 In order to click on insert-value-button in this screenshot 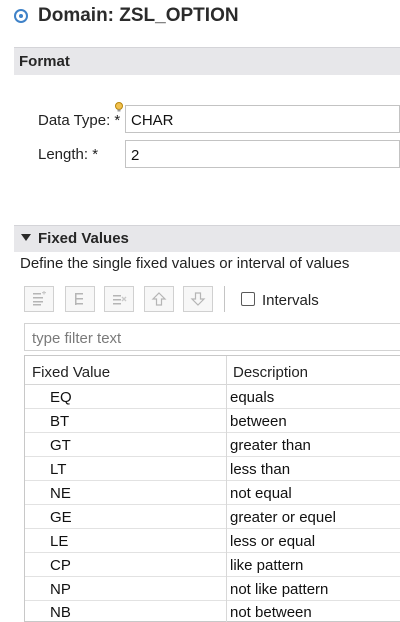, I will do `click(80, 299)`.